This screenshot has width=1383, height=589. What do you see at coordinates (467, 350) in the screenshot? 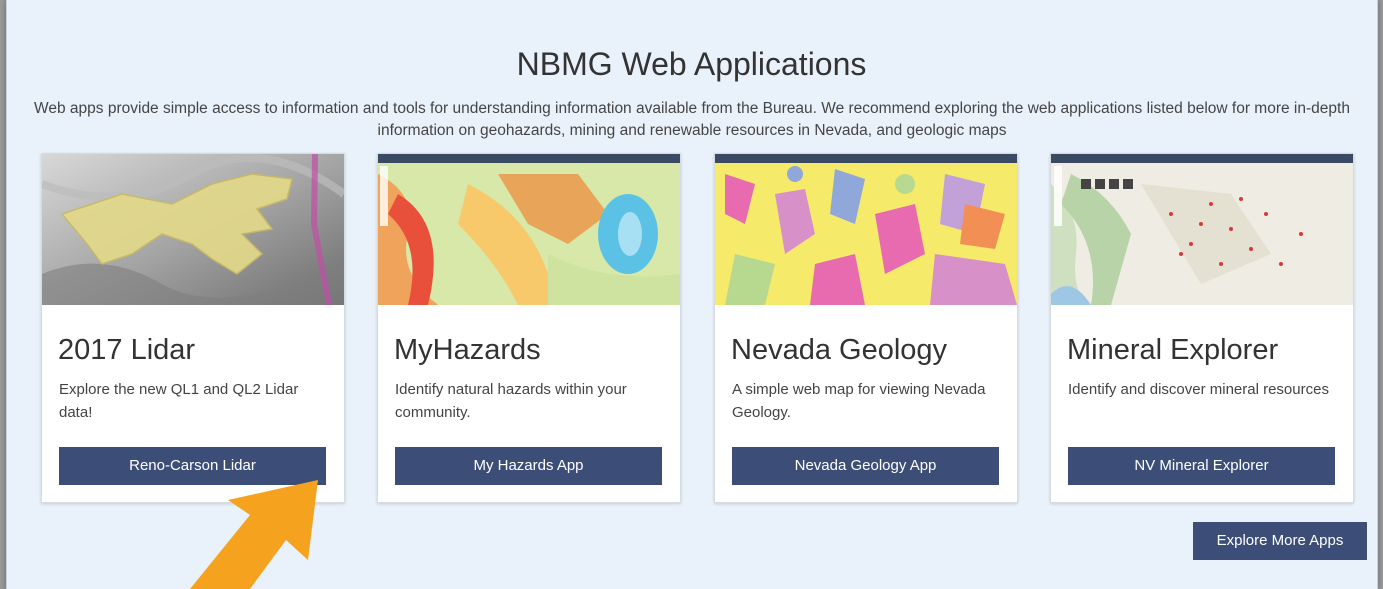
I see `card-title: MyHazards` at bounding box center [467, 350].